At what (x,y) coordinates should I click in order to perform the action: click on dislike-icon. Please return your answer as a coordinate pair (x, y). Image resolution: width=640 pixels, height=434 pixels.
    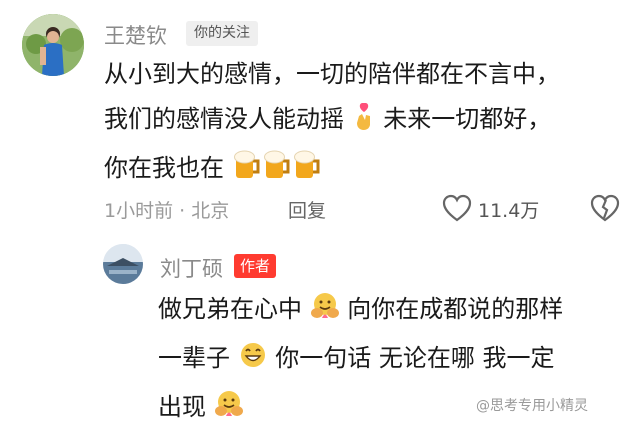
    Looking at the image, I should click on (605, 208).